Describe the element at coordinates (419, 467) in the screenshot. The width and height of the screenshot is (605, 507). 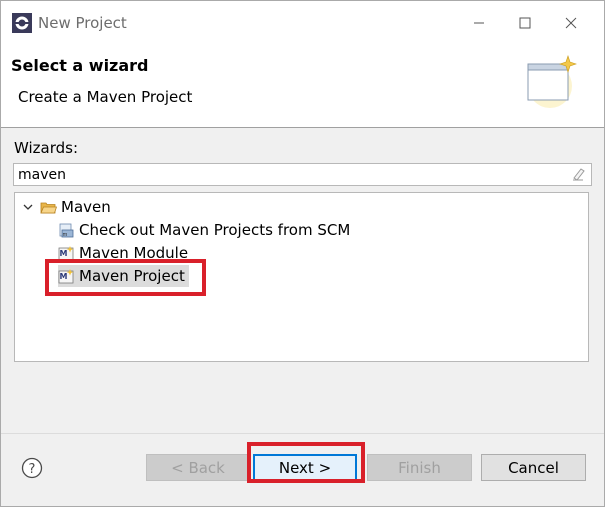
I see `finish-button: Finish` at that location.